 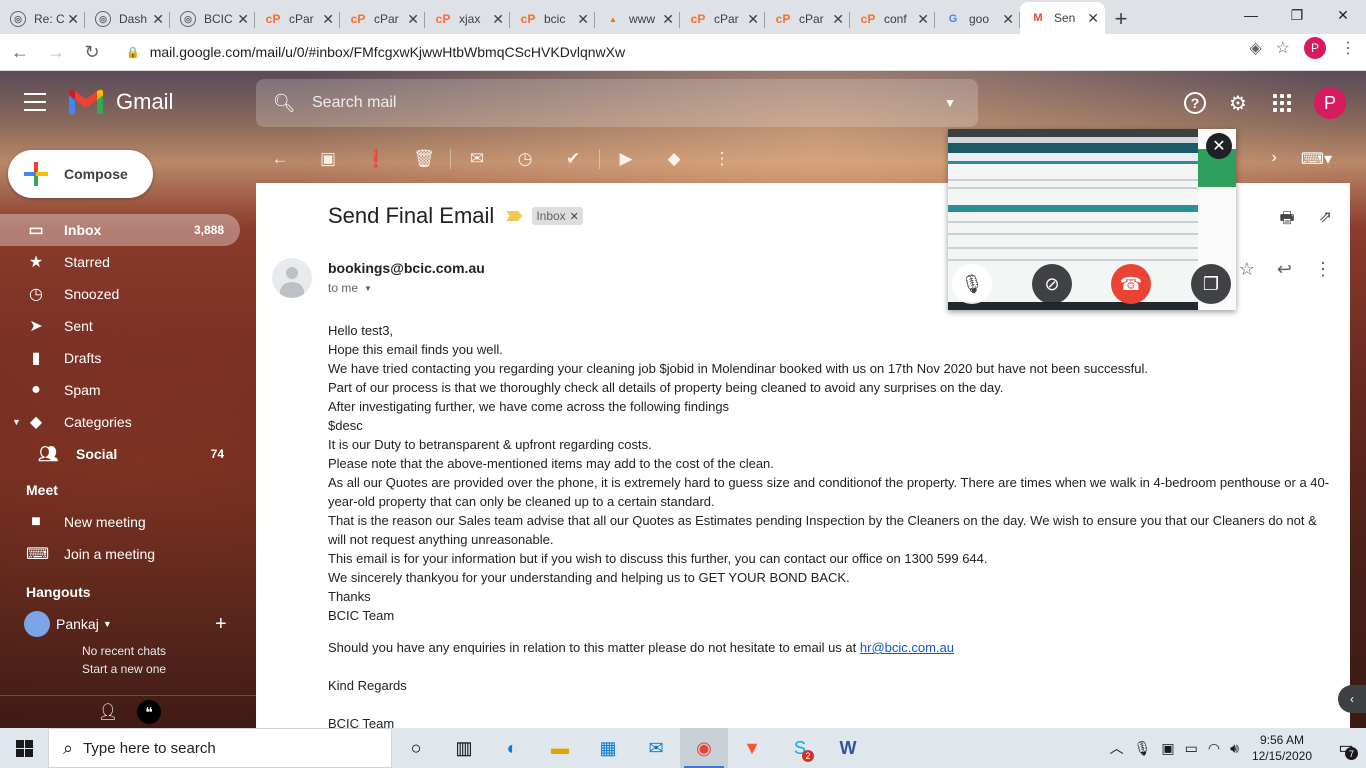 I want to click on join-meeting-item: ⌨ Join a meeting, so click(x=120, y=554).